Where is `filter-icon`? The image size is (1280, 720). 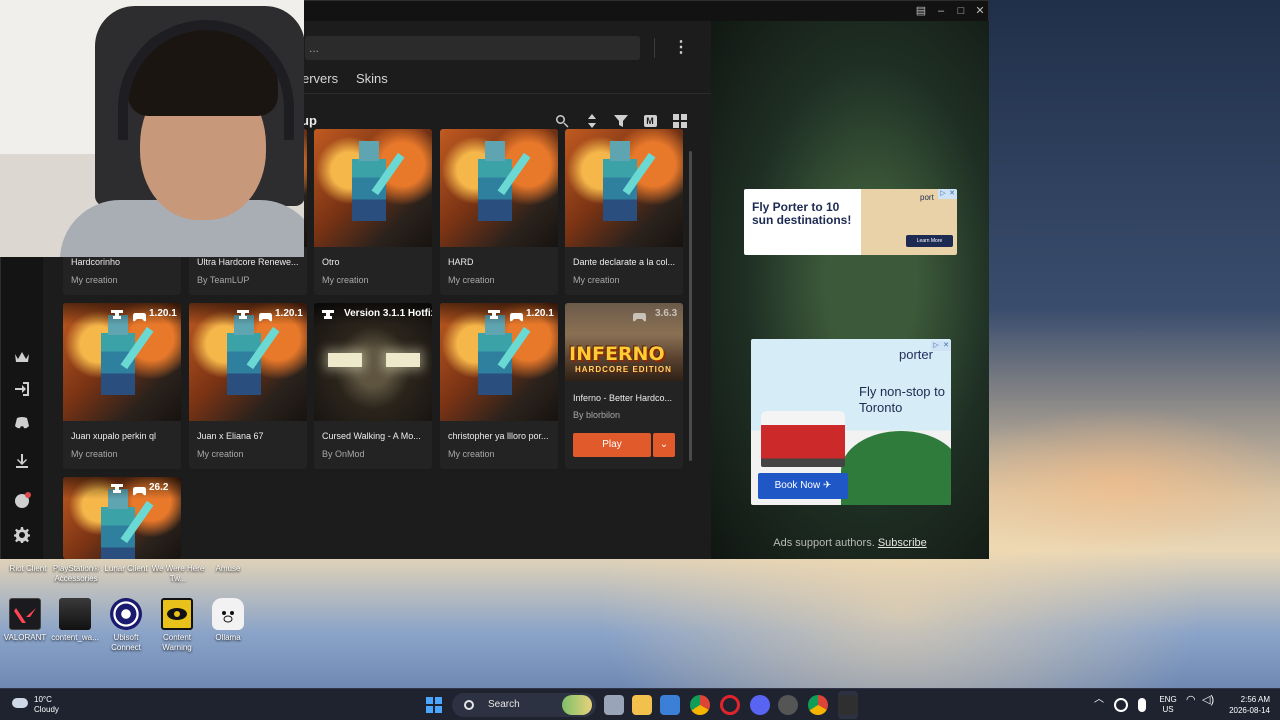 filter-icon is located at coordinates (621, 121).